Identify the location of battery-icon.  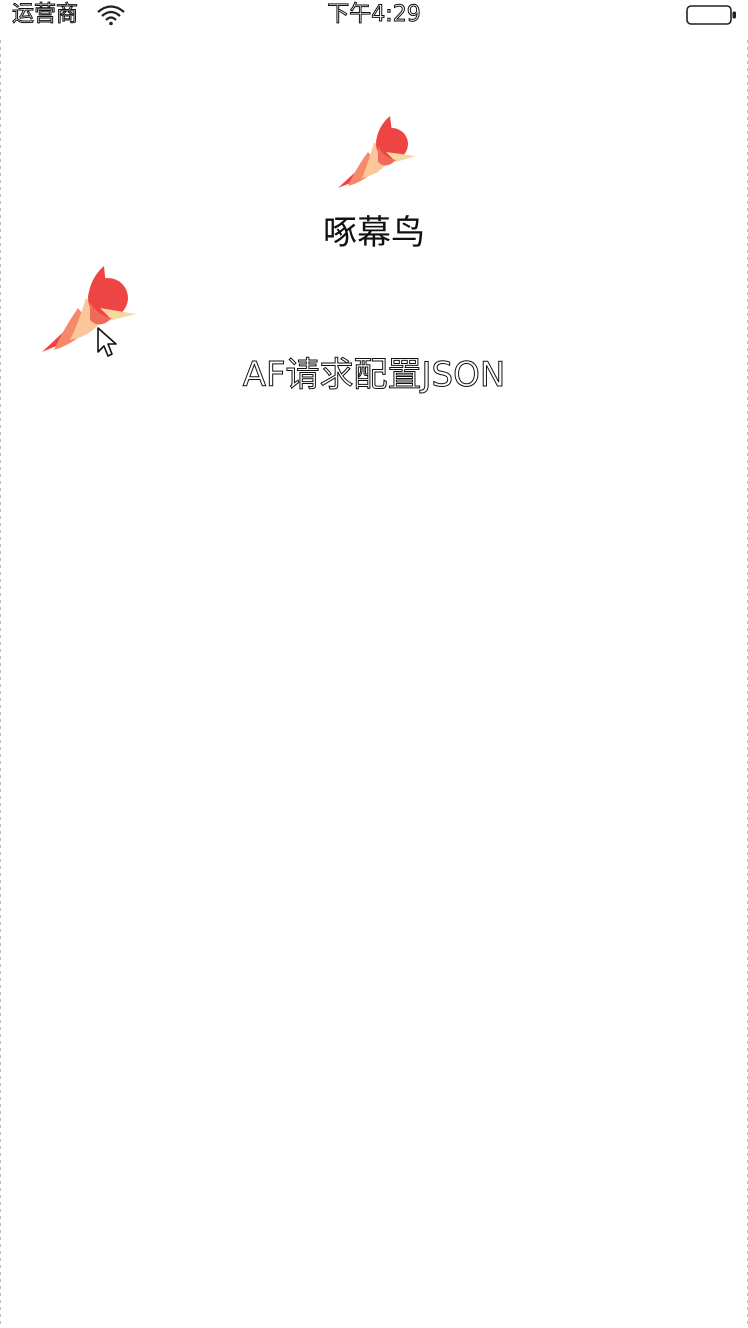
(711, 15).